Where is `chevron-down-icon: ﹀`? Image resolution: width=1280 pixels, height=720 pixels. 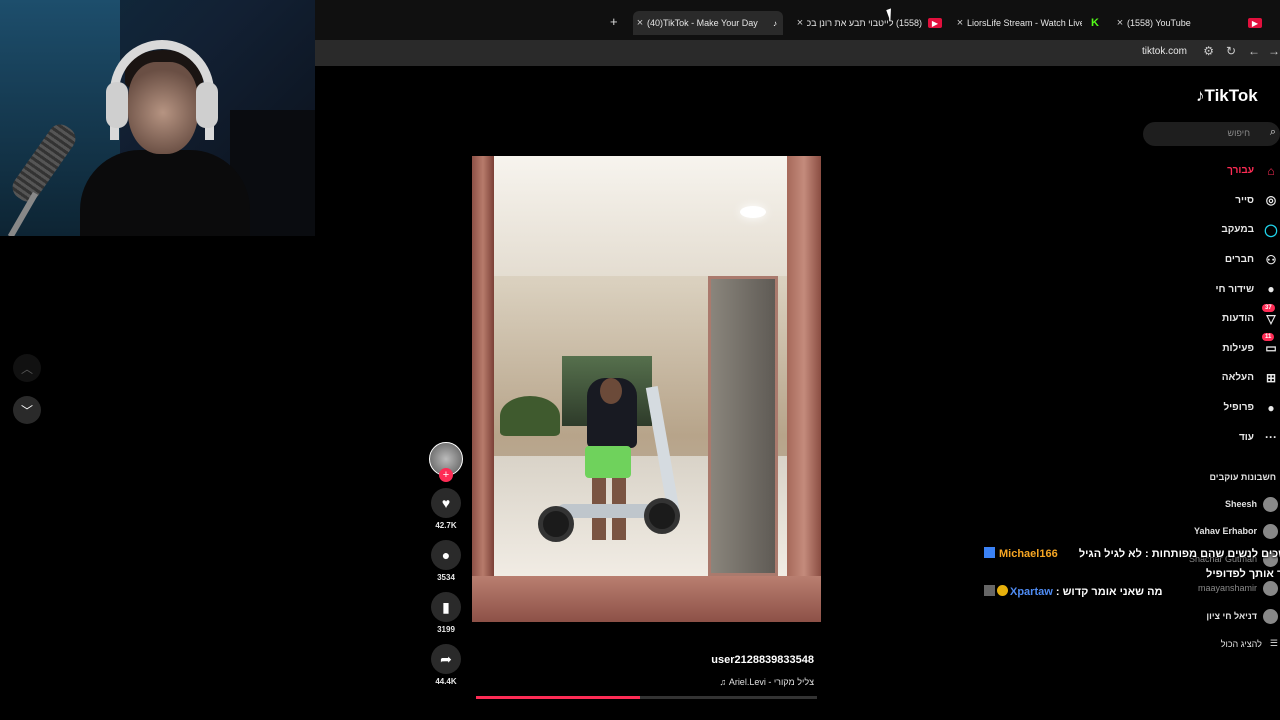 chevron-down-icon: ﹀ is located at coordinates (26, 410).